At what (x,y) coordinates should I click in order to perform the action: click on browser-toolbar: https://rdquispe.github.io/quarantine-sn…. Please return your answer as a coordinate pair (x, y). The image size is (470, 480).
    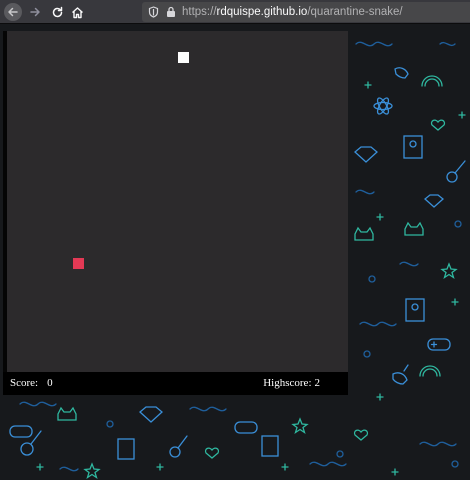
    Looking at the image, I should click on (235, 12).